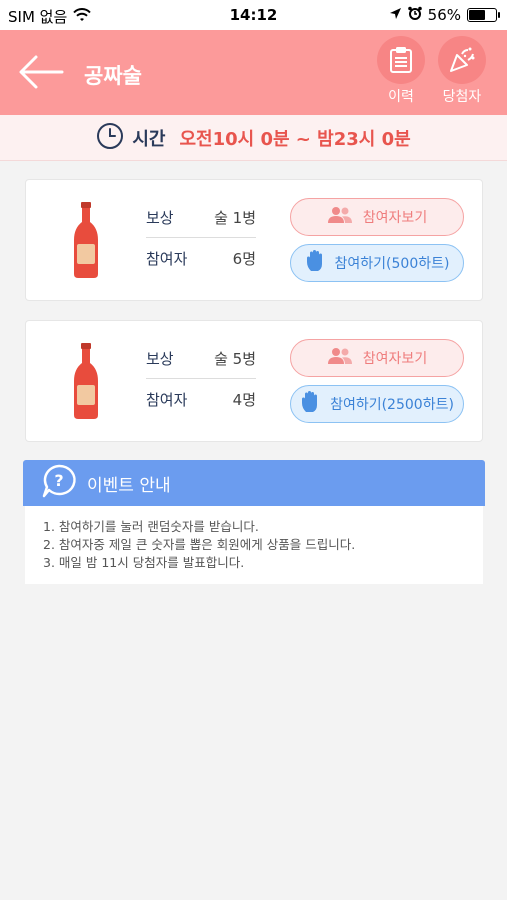  Describe the element at coordinates (253, 72) in the screenshot. I see `app-header: 공짜술 이력 당첨자` at that location.